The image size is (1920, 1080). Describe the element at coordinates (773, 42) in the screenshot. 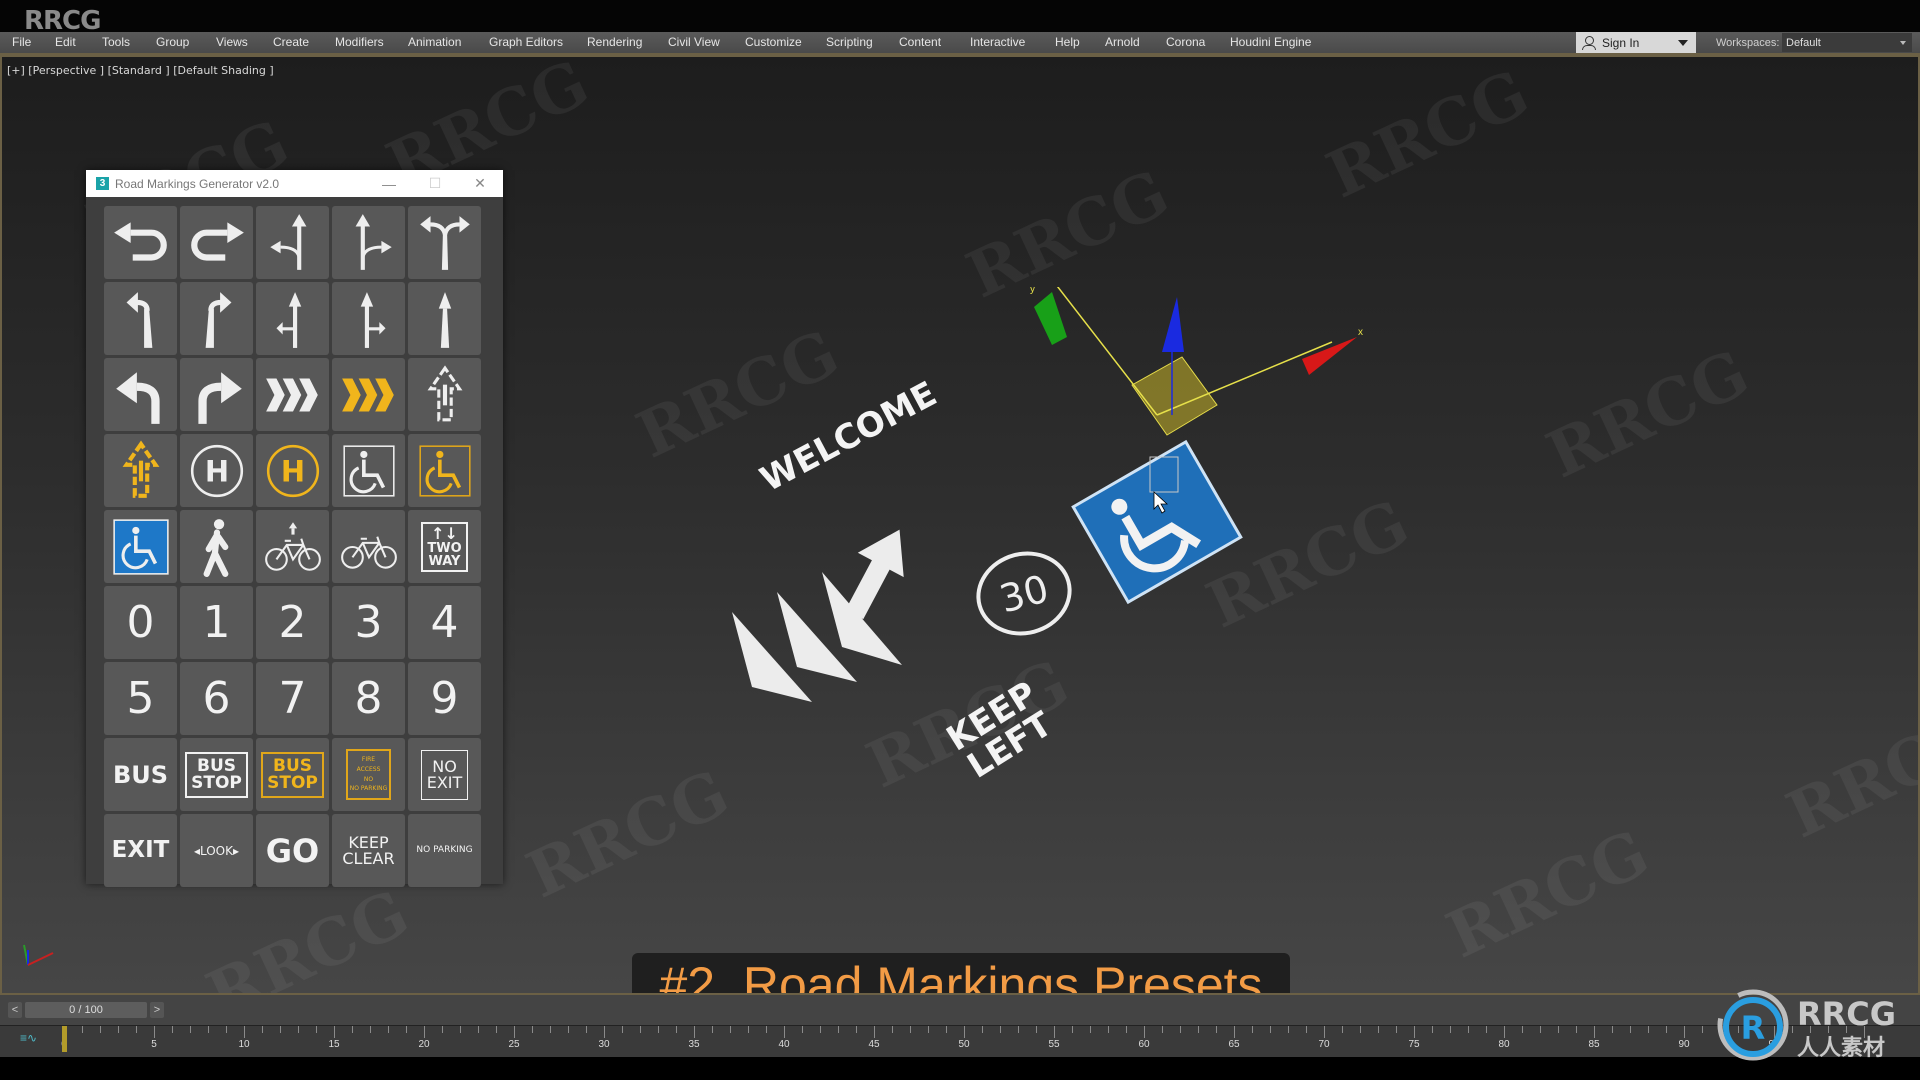

I see `menu-customize: Customize` at that location.